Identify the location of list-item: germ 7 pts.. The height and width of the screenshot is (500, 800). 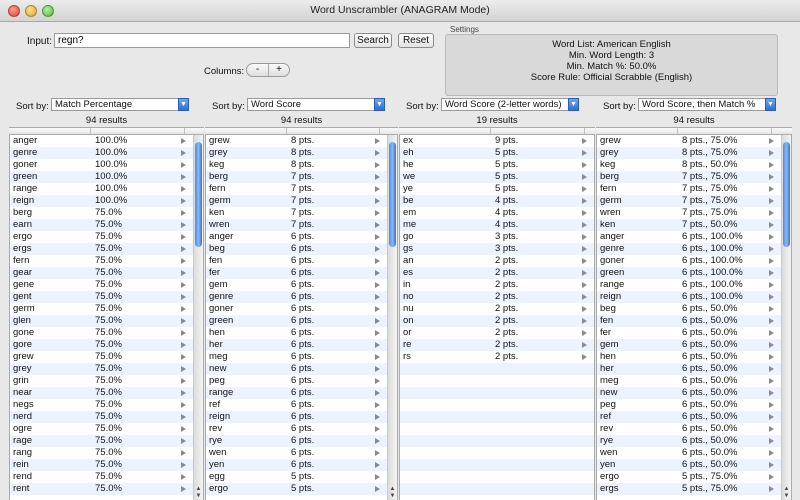
(301, 201).